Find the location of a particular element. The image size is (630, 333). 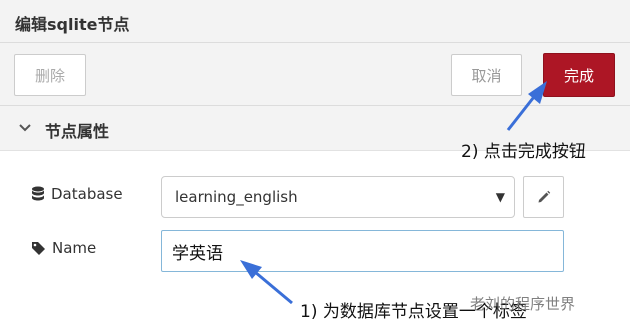

pencil-icon is located at coordinates (544, 196).